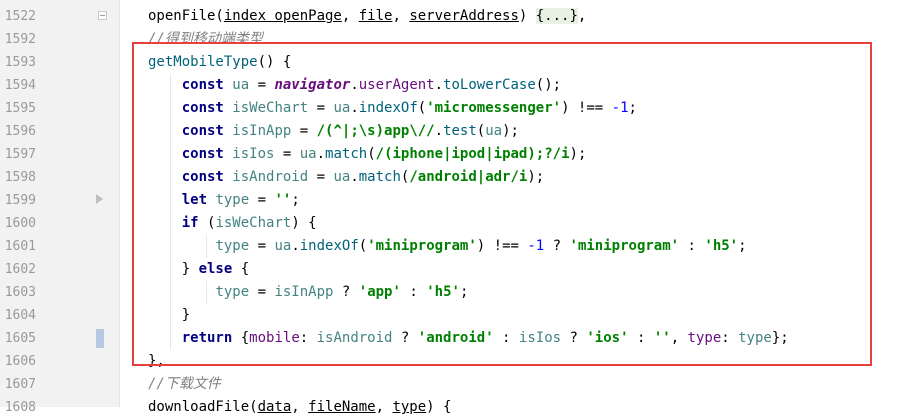 This screenshot has height=419, width=911. What do you see at coordinates (20, 246) in the screenshot?
I see `line-number: 1601` at bounding box center [20, 246].